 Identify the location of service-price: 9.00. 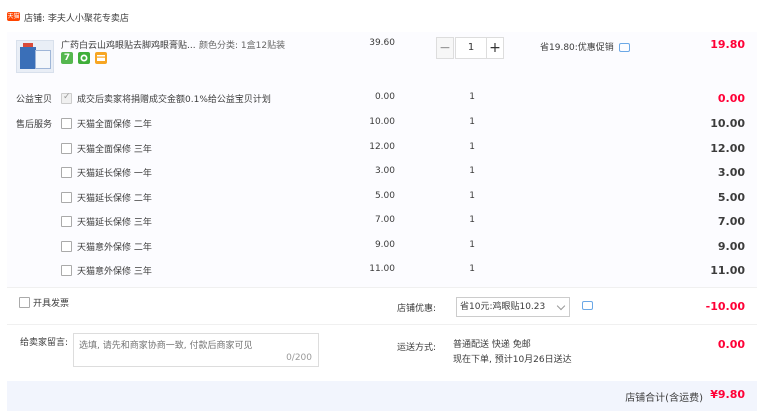
(384, 245).